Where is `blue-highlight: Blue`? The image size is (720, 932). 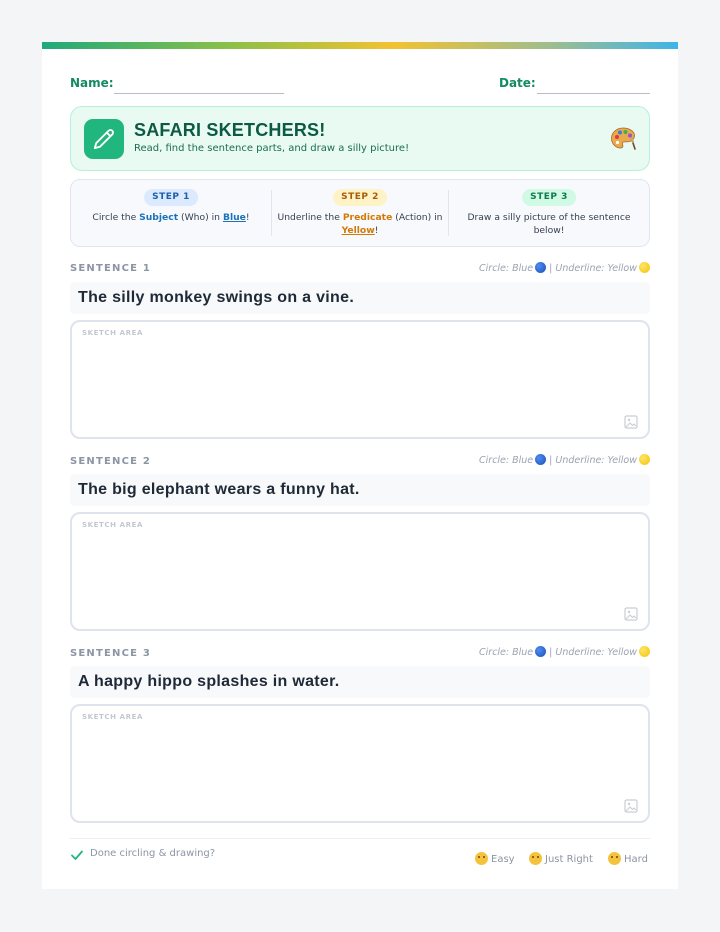 blue-highlight: Blue is located at coordinates (234, 217).